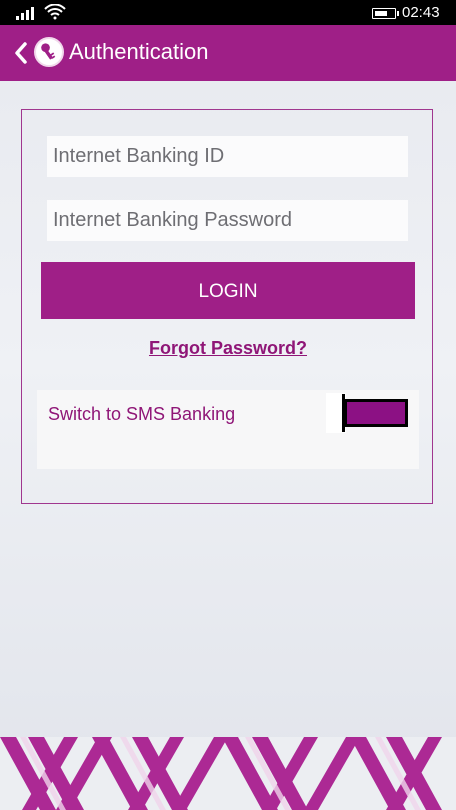  I want to click on battery-icon, so click(385, 13).